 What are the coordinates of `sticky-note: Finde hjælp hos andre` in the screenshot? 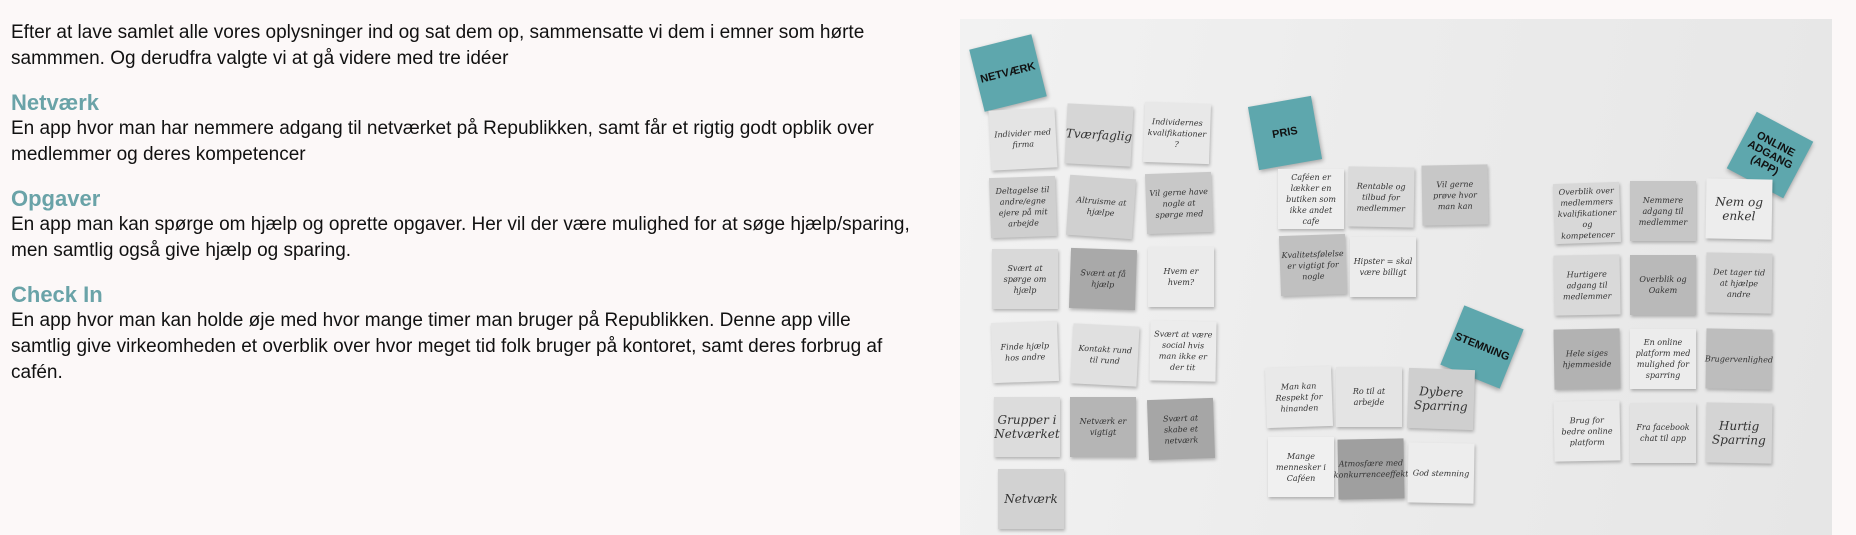 It's located at (1025, 352).